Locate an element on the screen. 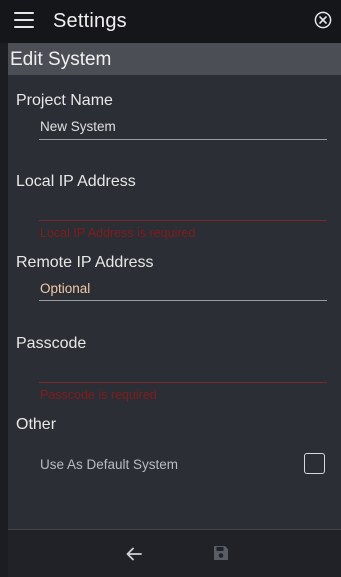  remote-ip-underline is located at coordinates (183, 300).